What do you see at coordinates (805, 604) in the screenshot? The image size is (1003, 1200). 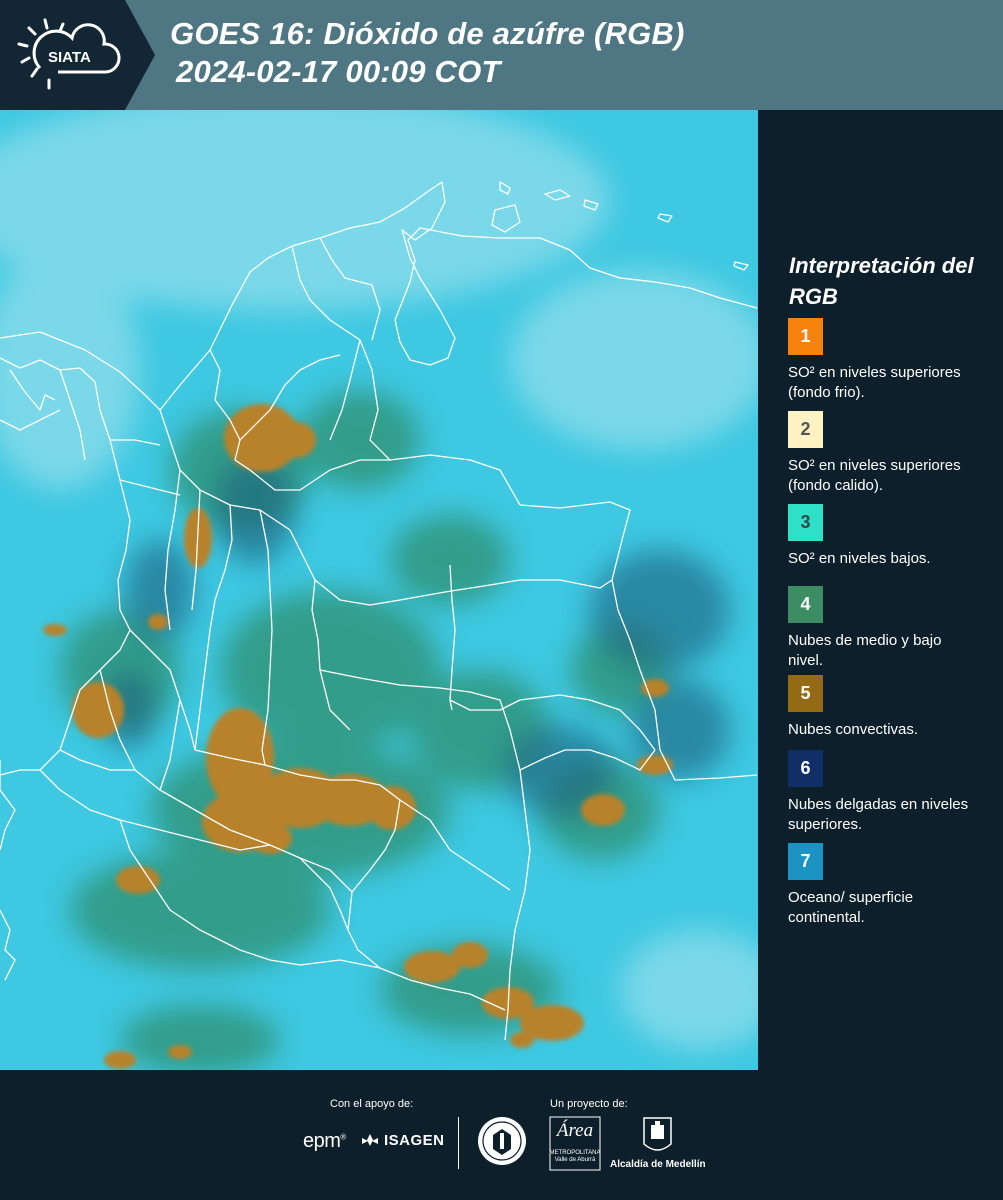 I see `legend-swatch-4: 4` at bounding box center [805, 604].